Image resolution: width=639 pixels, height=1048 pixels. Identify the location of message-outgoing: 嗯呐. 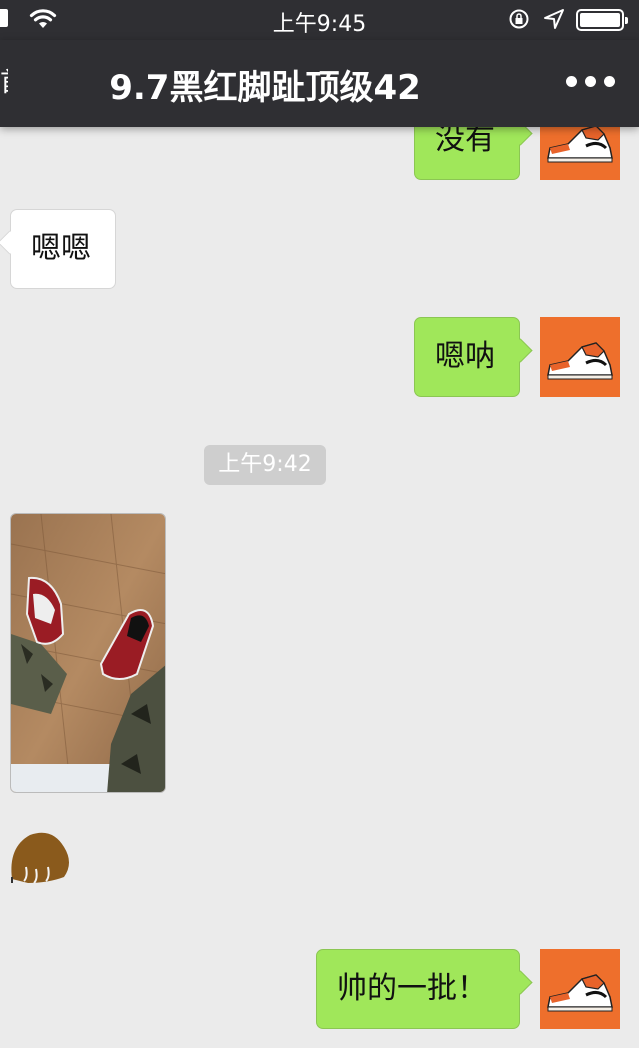
(467, 357).